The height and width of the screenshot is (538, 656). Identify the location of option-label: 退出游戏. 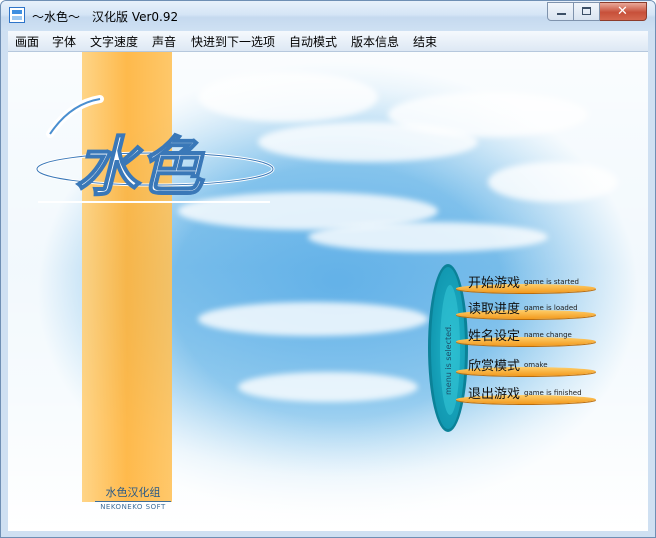
(494, 394).